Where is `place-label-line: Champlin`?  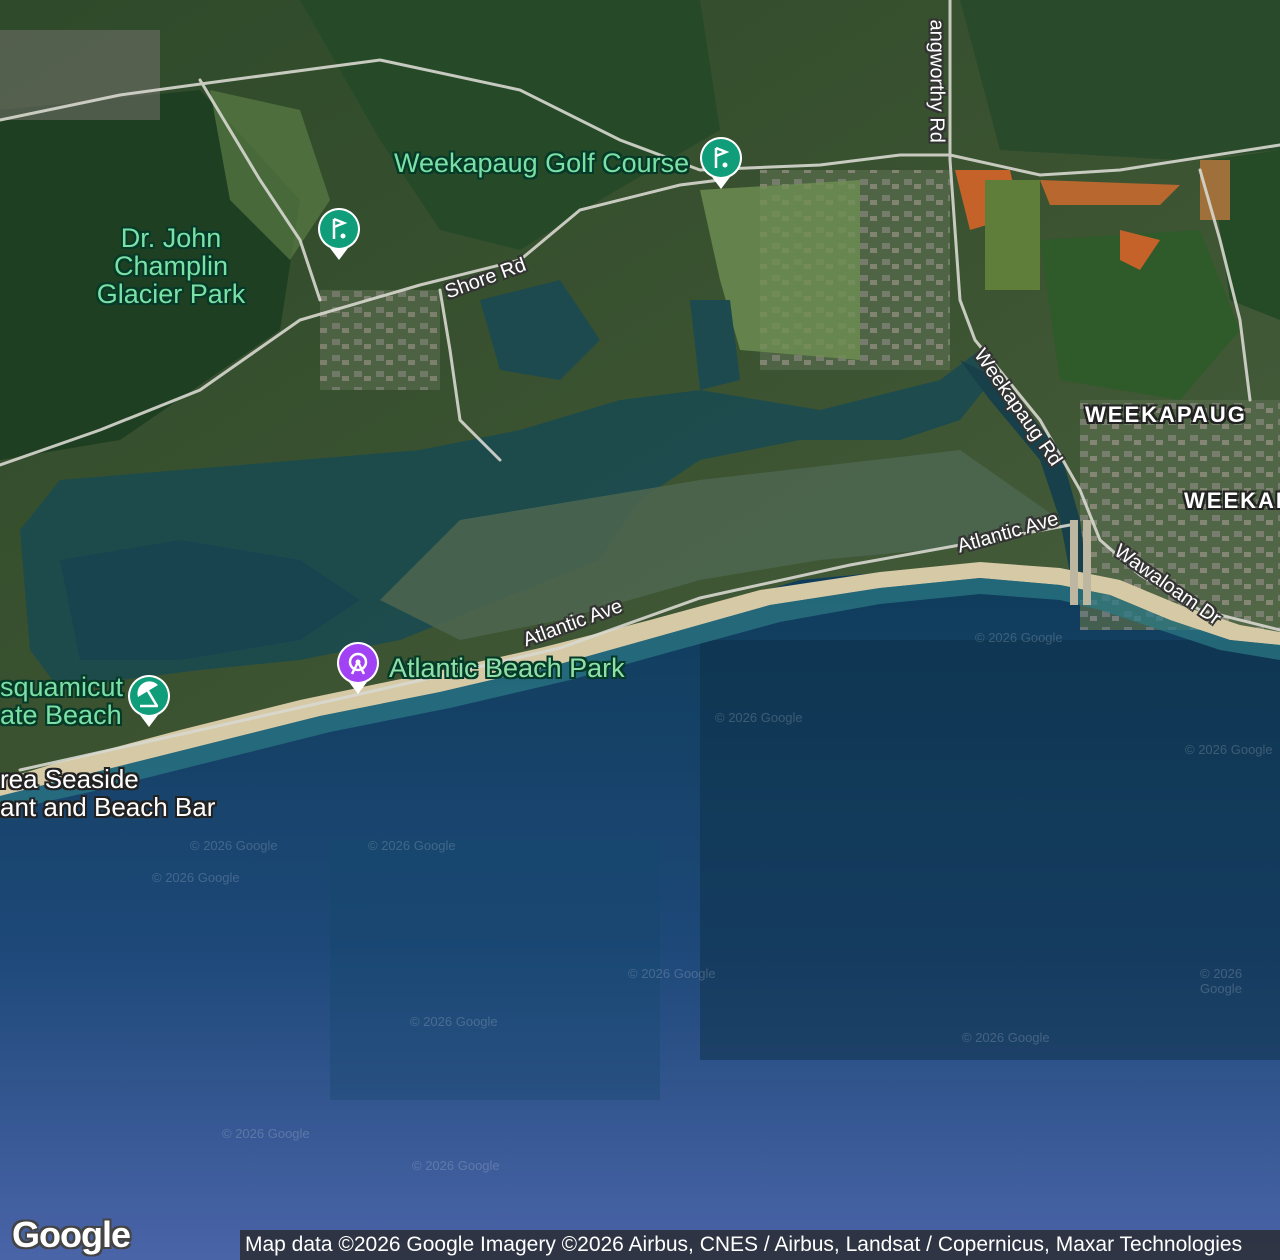
place-label-line: Champlin is located at coordinates (171, 266).